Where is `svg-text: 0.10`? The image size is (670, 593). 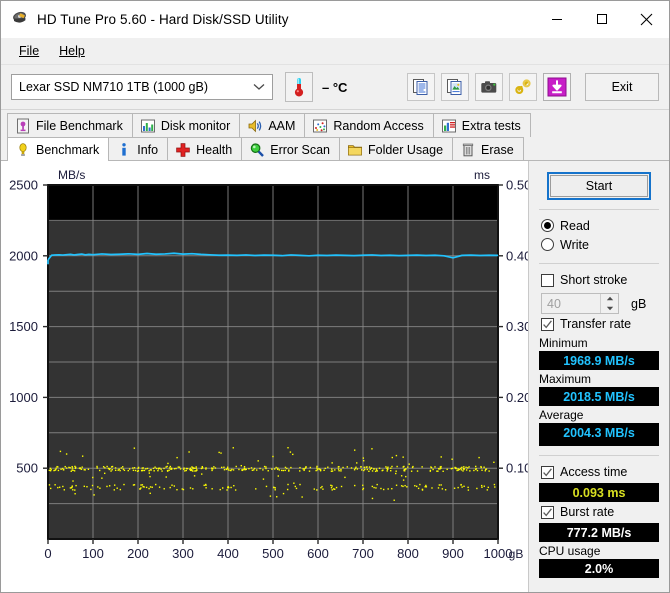 svg-text: 0.10 is located at coordinates (517, 468).